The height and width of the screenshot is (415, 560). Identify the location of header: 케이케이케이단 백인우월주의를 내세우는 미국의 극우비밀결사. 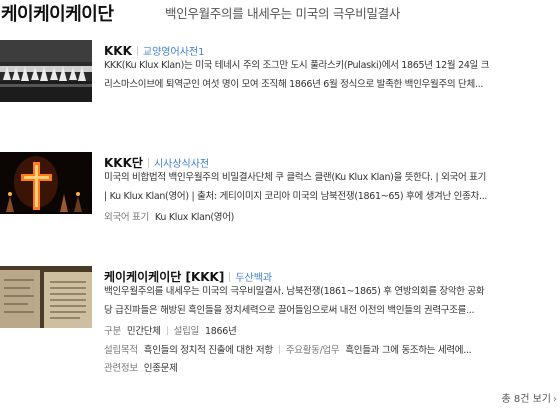
(280, 13).